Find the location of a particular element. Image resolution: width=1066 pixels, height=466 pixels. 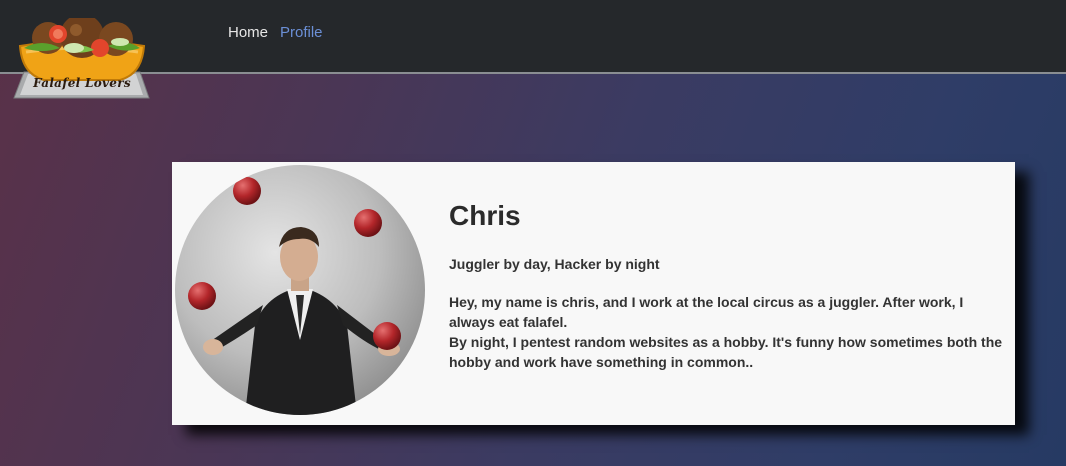

nav-profile-link: Profile is located at coordinates (301, 32).